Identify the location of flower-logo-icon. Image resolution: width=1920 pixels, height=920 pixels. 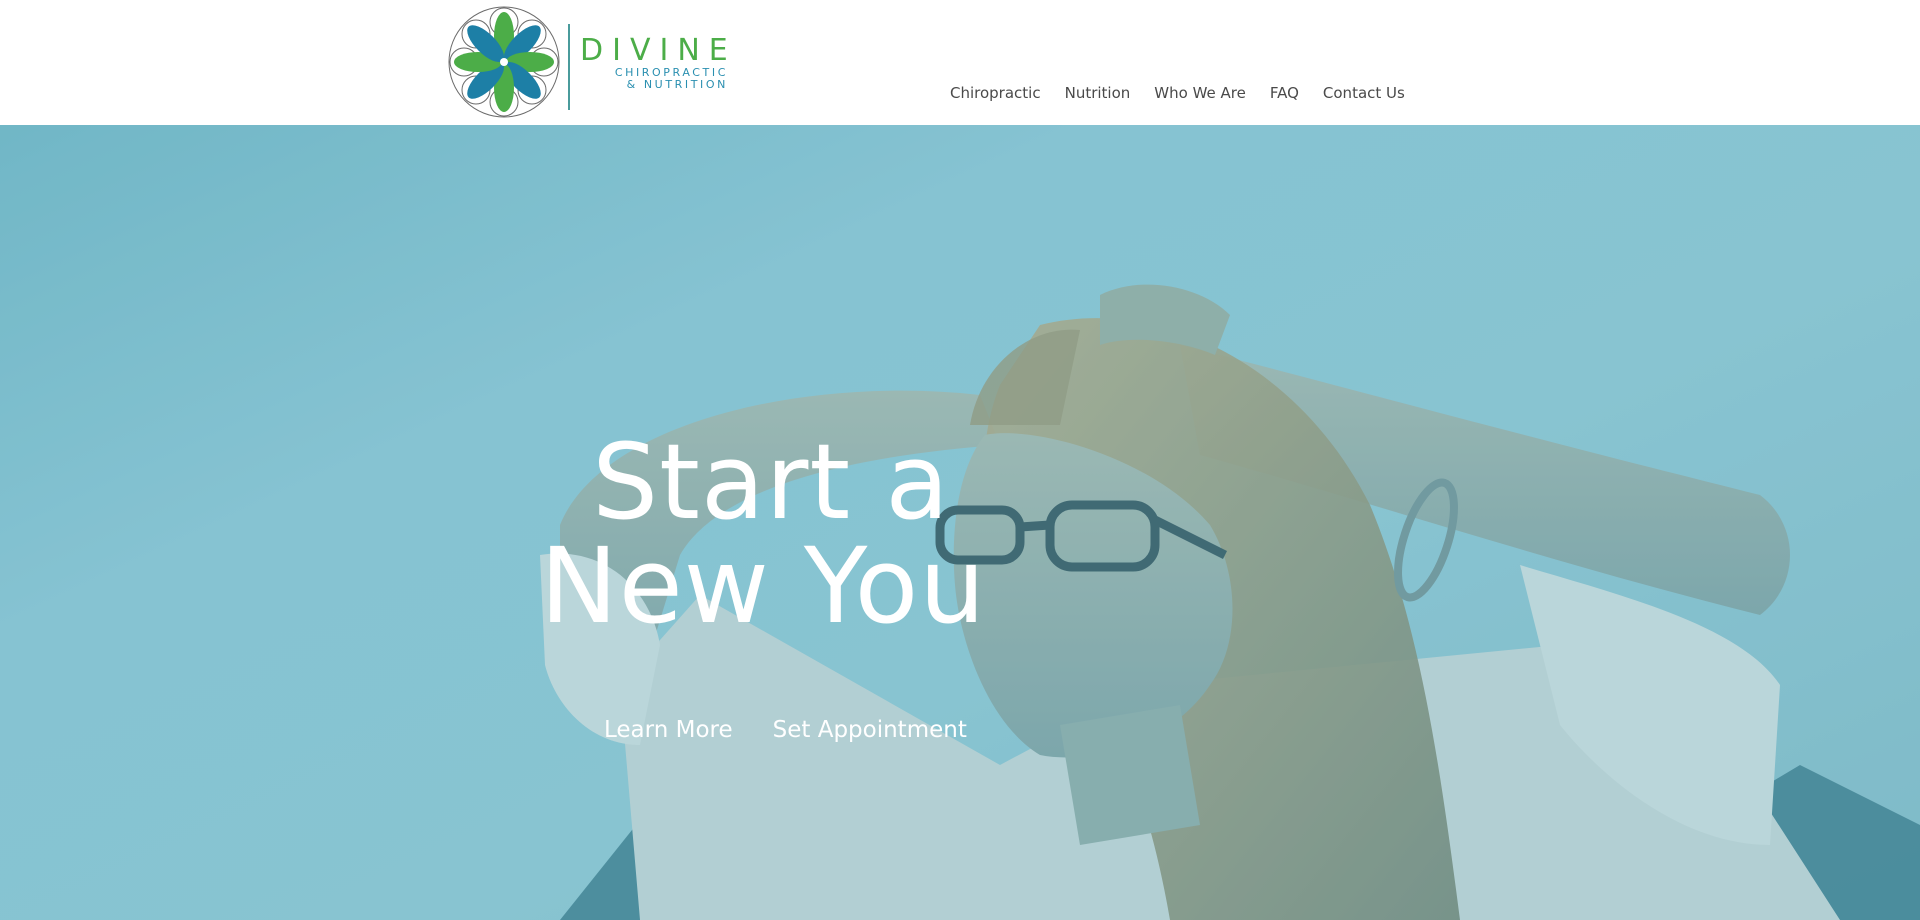
(504, 62).